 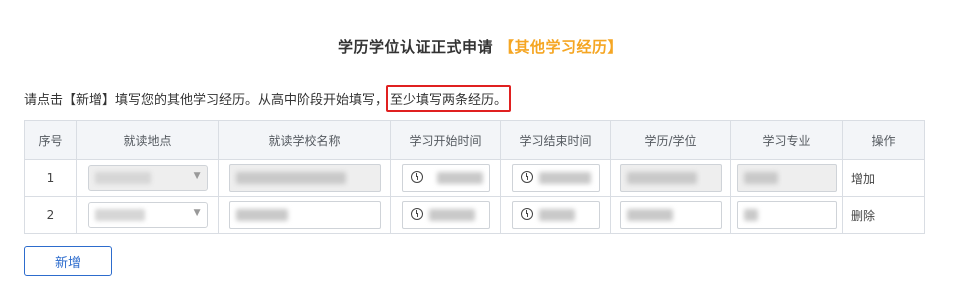 I want to click on row-index: 1, so click(x=50, y=178).